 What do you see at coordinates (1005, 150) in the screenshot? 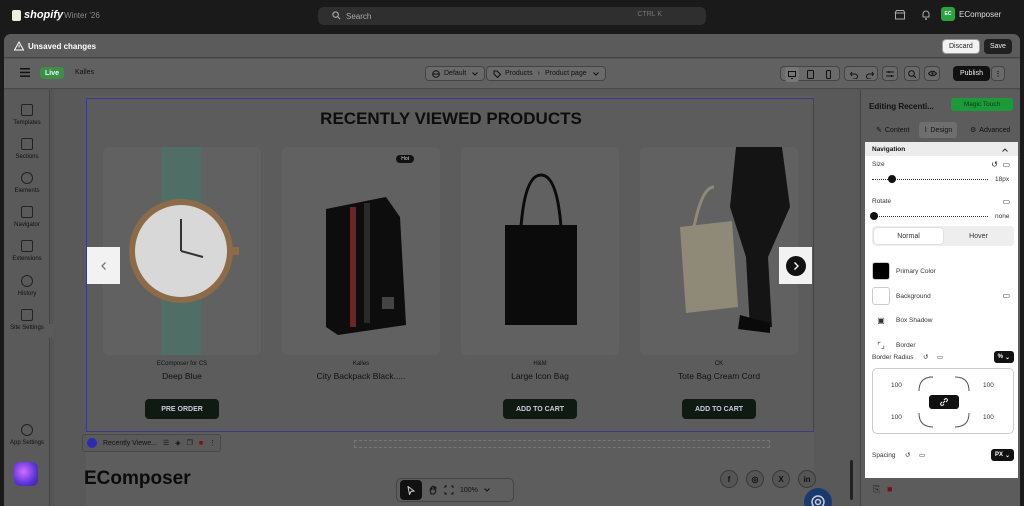
I see `chevron-up-icon` at bounding box center [1005, 150].